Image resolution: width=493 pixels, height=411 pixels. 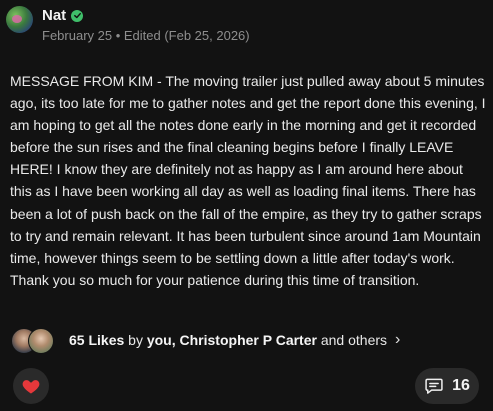 I want to click on author-meta: Nat February 25 • Edited (Feb 25, 2026), so click(x=146, y=24).